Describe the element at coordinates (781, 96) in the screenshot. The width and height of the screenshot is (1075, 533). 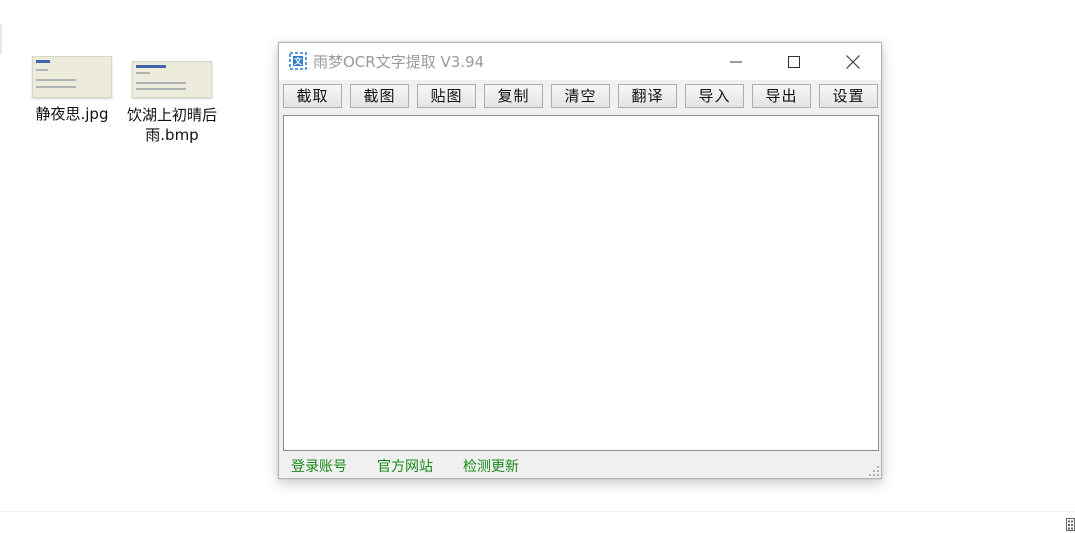
I see `export-button: 导出` at that location.